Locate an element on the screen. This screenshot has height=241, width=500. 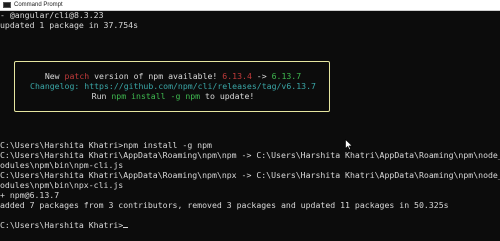
output-line-1: - @angular/cli@8.3.23 is located at coordinates (52, 15).